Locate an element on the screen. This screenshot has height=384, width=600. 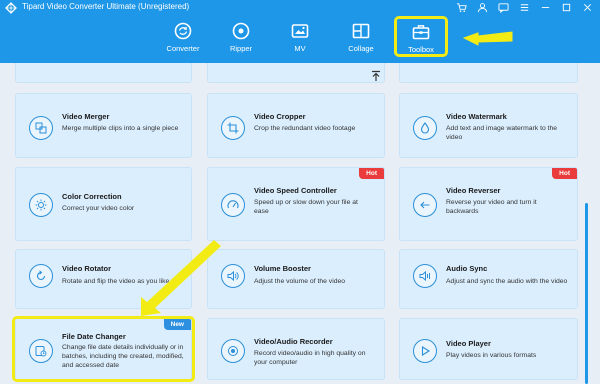
chat-icon is located at coordinates (503, 7).